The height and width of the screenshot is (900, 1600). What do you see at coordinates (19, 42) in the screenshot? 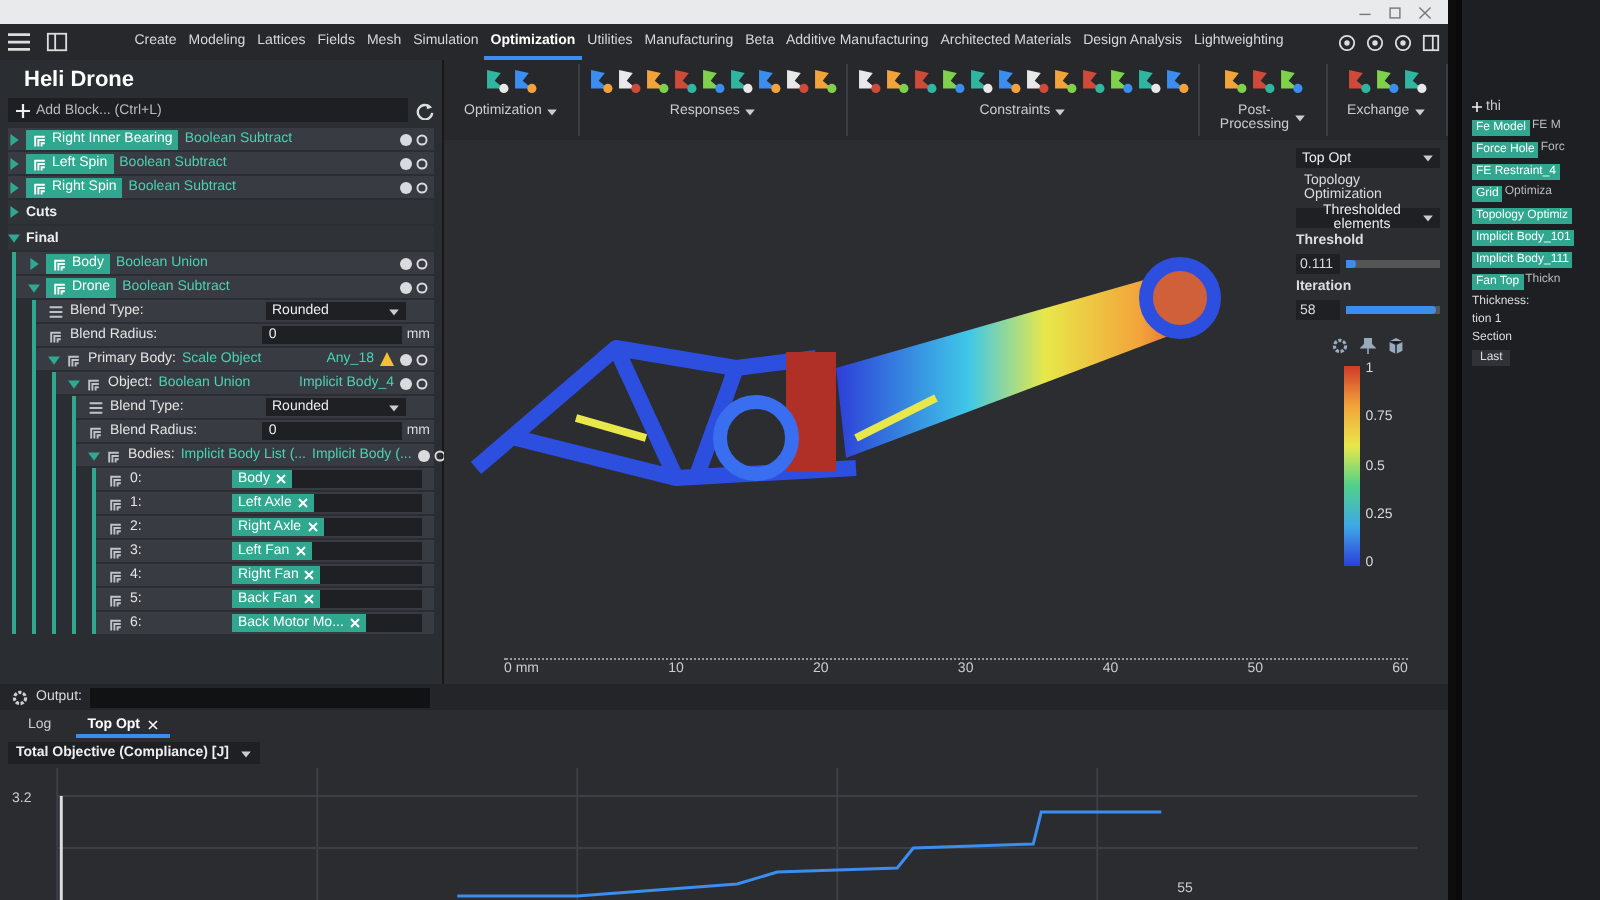
I see `menu-icon` at bounding box center [19, 42].